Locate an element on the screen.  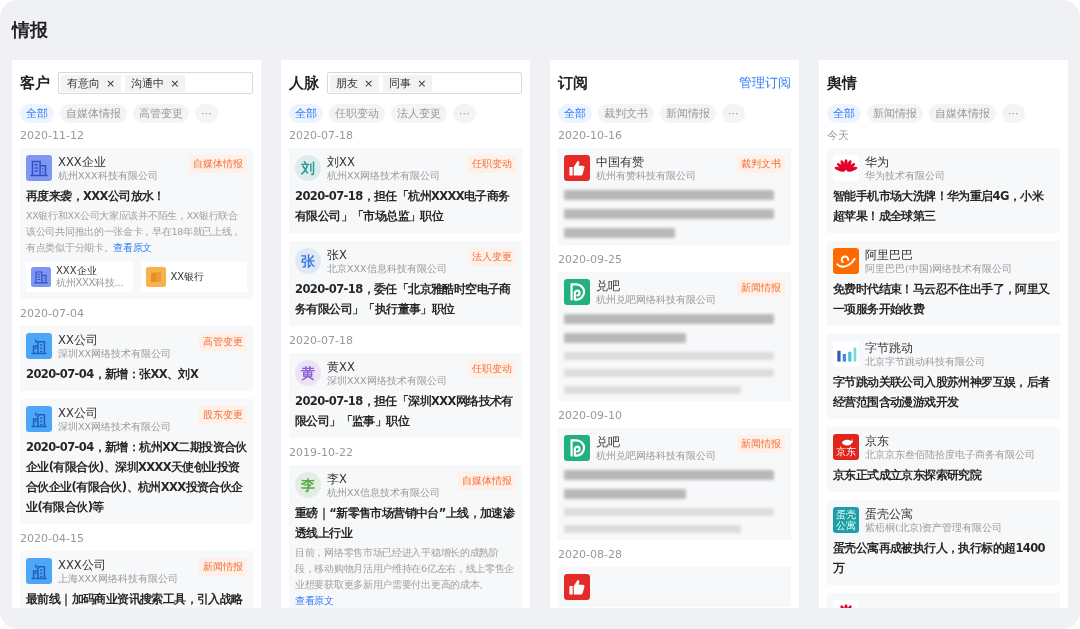
company-name: 中国有赞 is located at coordinates (620, 162).